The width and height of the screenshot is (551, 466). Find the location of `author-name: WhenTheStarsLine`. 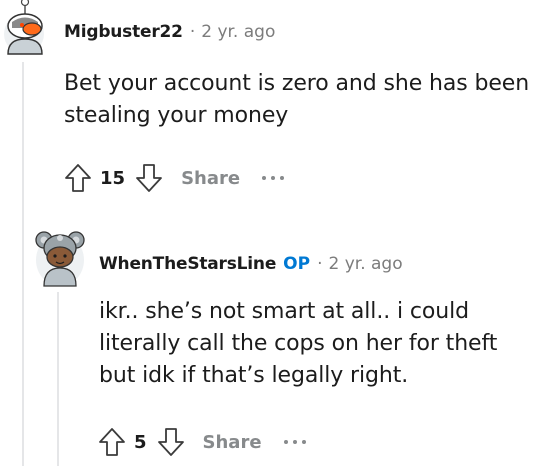

author-name: WhenTheStarsLine is located at coordinates (187, 264).